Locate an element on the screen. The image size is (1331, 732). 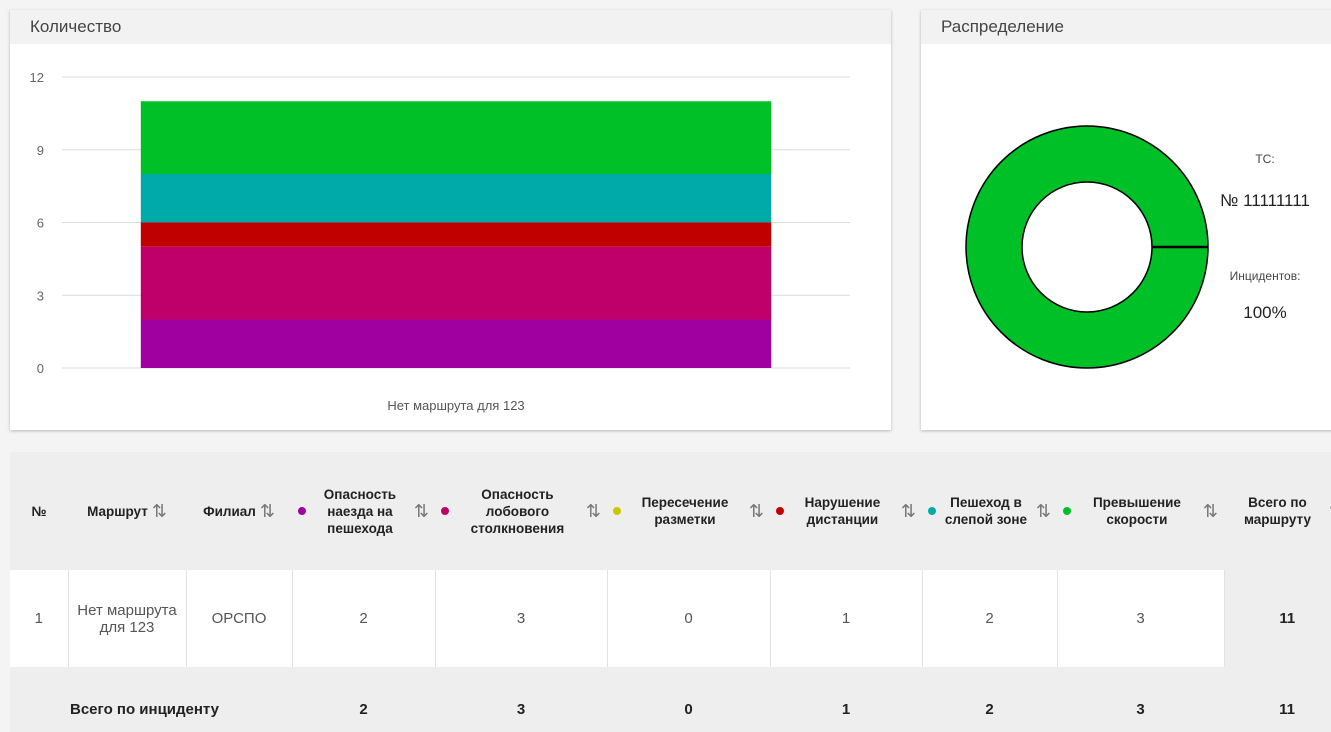
cell-c1: 2 is located at coordinates (363, 618).